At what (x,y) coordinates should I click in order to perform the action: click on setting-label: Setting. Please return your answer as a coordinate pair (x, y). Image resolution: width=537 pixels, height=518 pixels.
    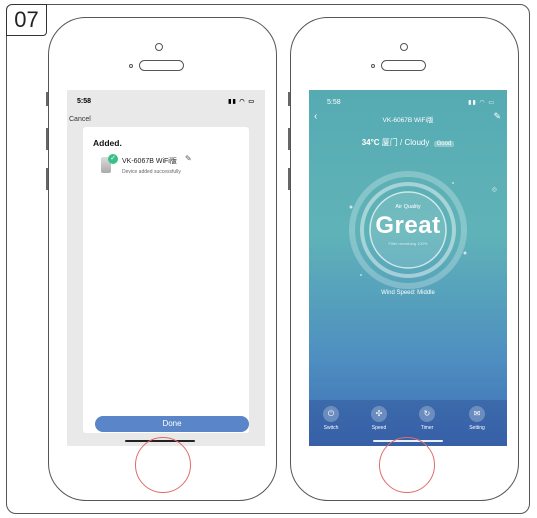
    Looking at the image, I should click on (477, 428).